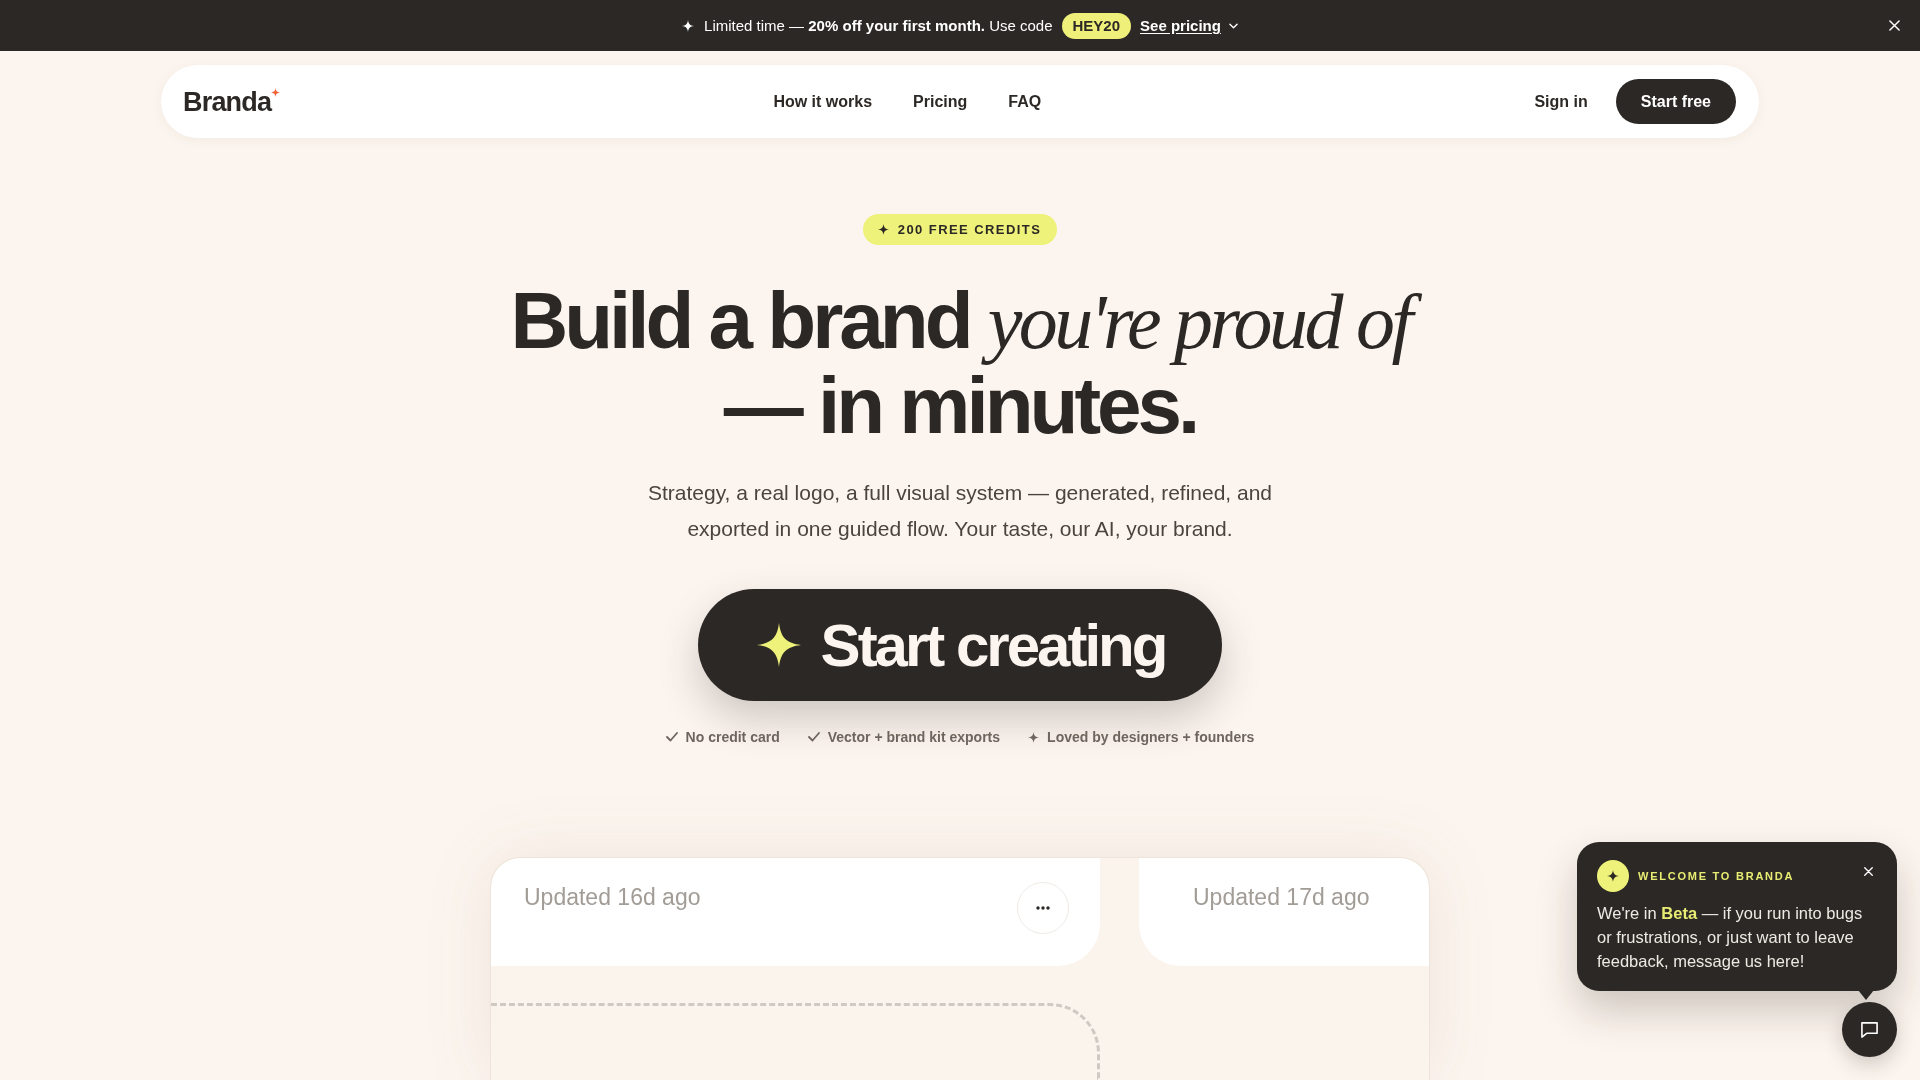 Image resolution: width=1920 pixels, height=1080 pixels. Describe the element at coordinates (1025, 101) in the screenshot. I see `nav-link: FAQ` at that location.